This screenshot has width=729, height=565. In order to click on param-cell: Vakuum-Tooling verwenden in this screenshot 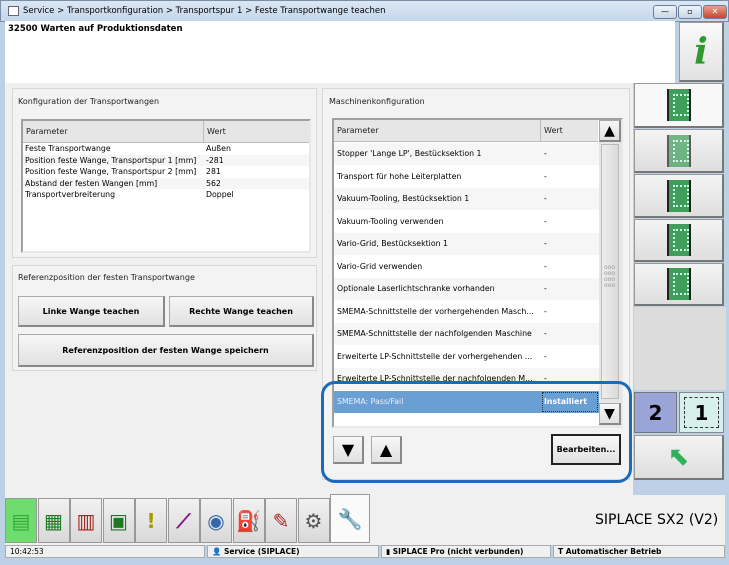, I will do `click(390, 221)`.